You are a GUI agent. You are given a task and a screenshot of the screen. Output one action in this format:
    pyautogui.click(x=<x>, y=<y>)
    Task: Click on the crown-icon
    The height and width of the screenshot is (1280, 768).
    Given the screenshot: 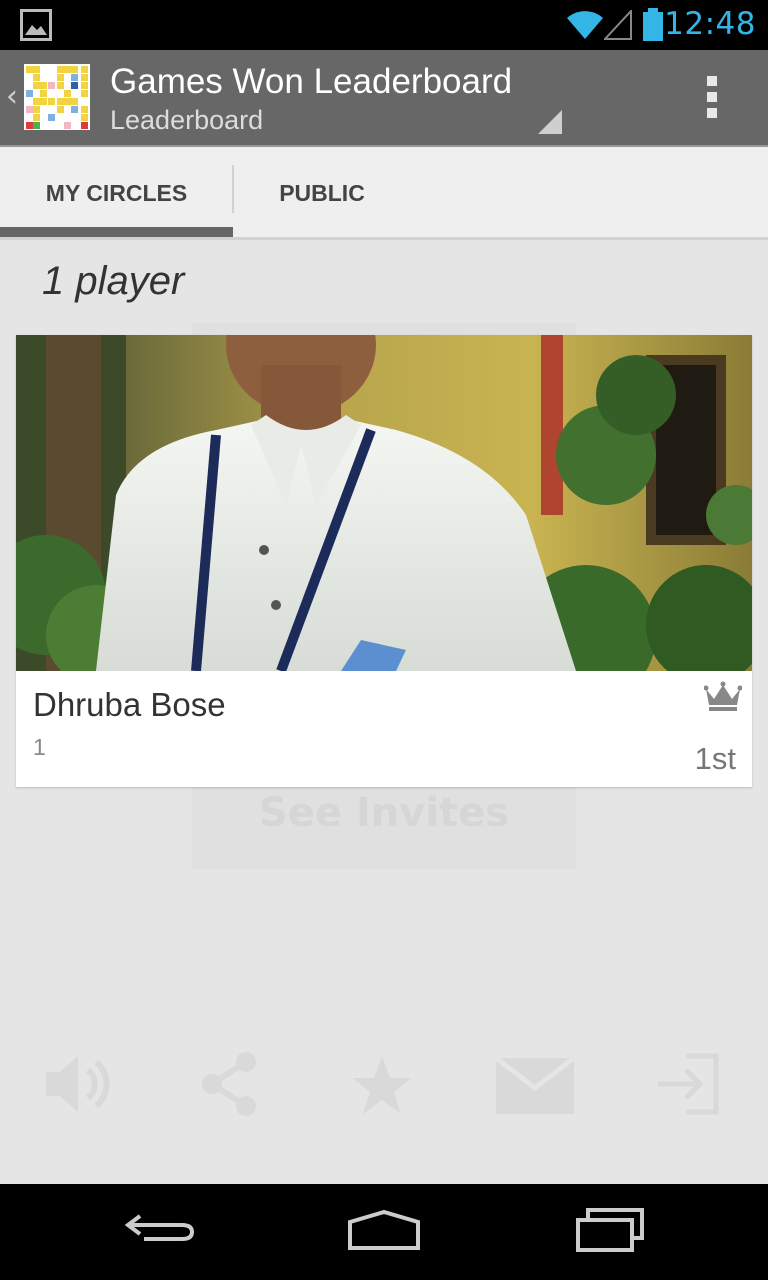 What is the action you would take?
    pyautogui.click(x=723, y=696)
    